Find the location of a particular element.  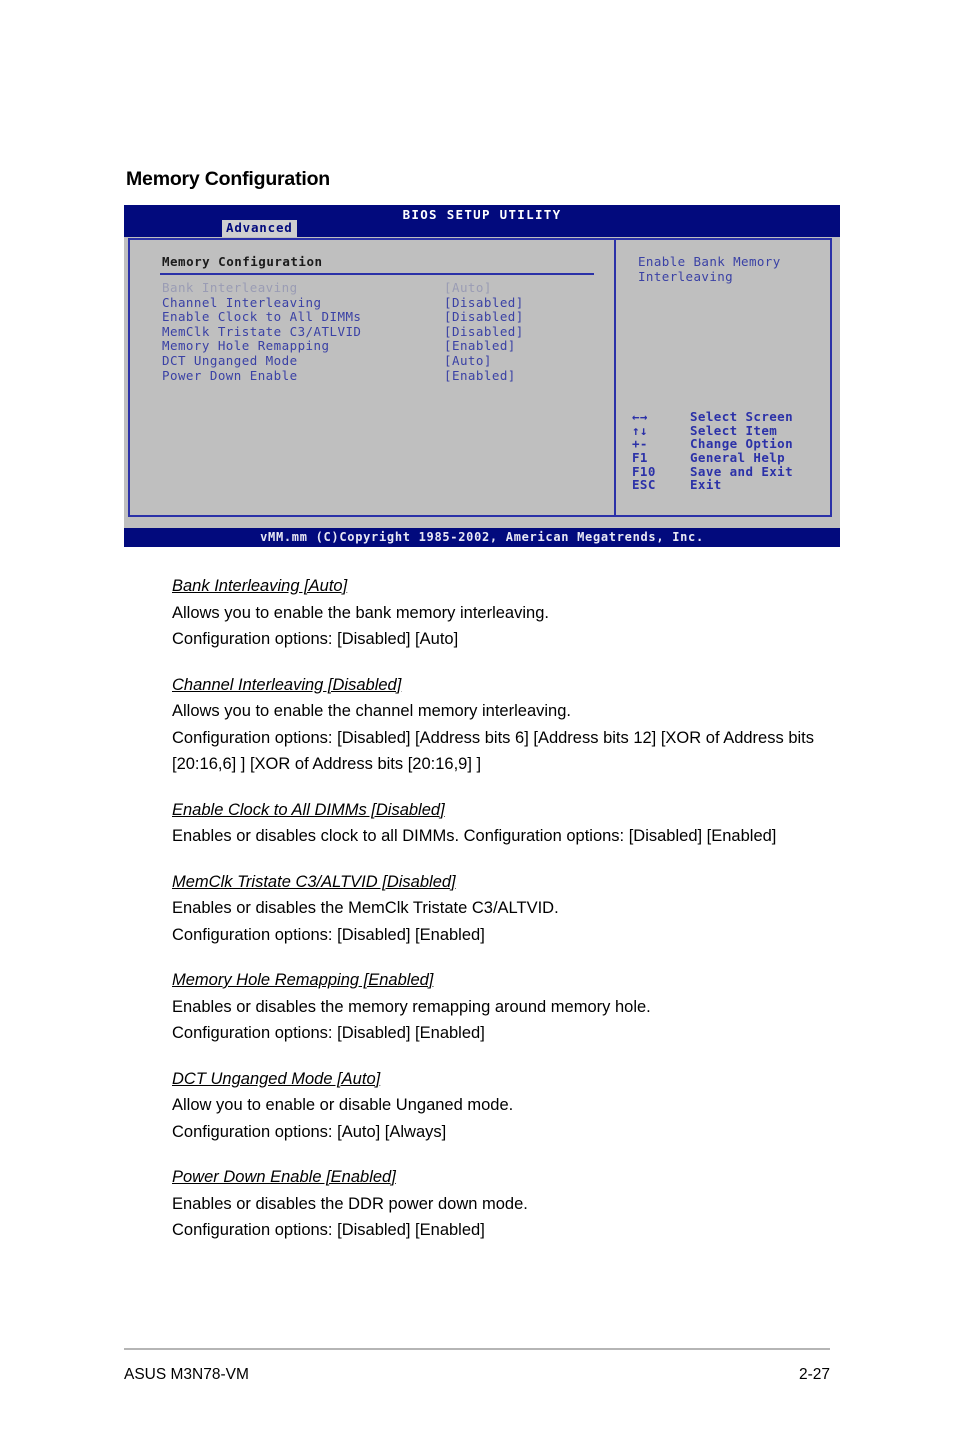

tab-advanced: Advanced is located at coordinates (259, 228).